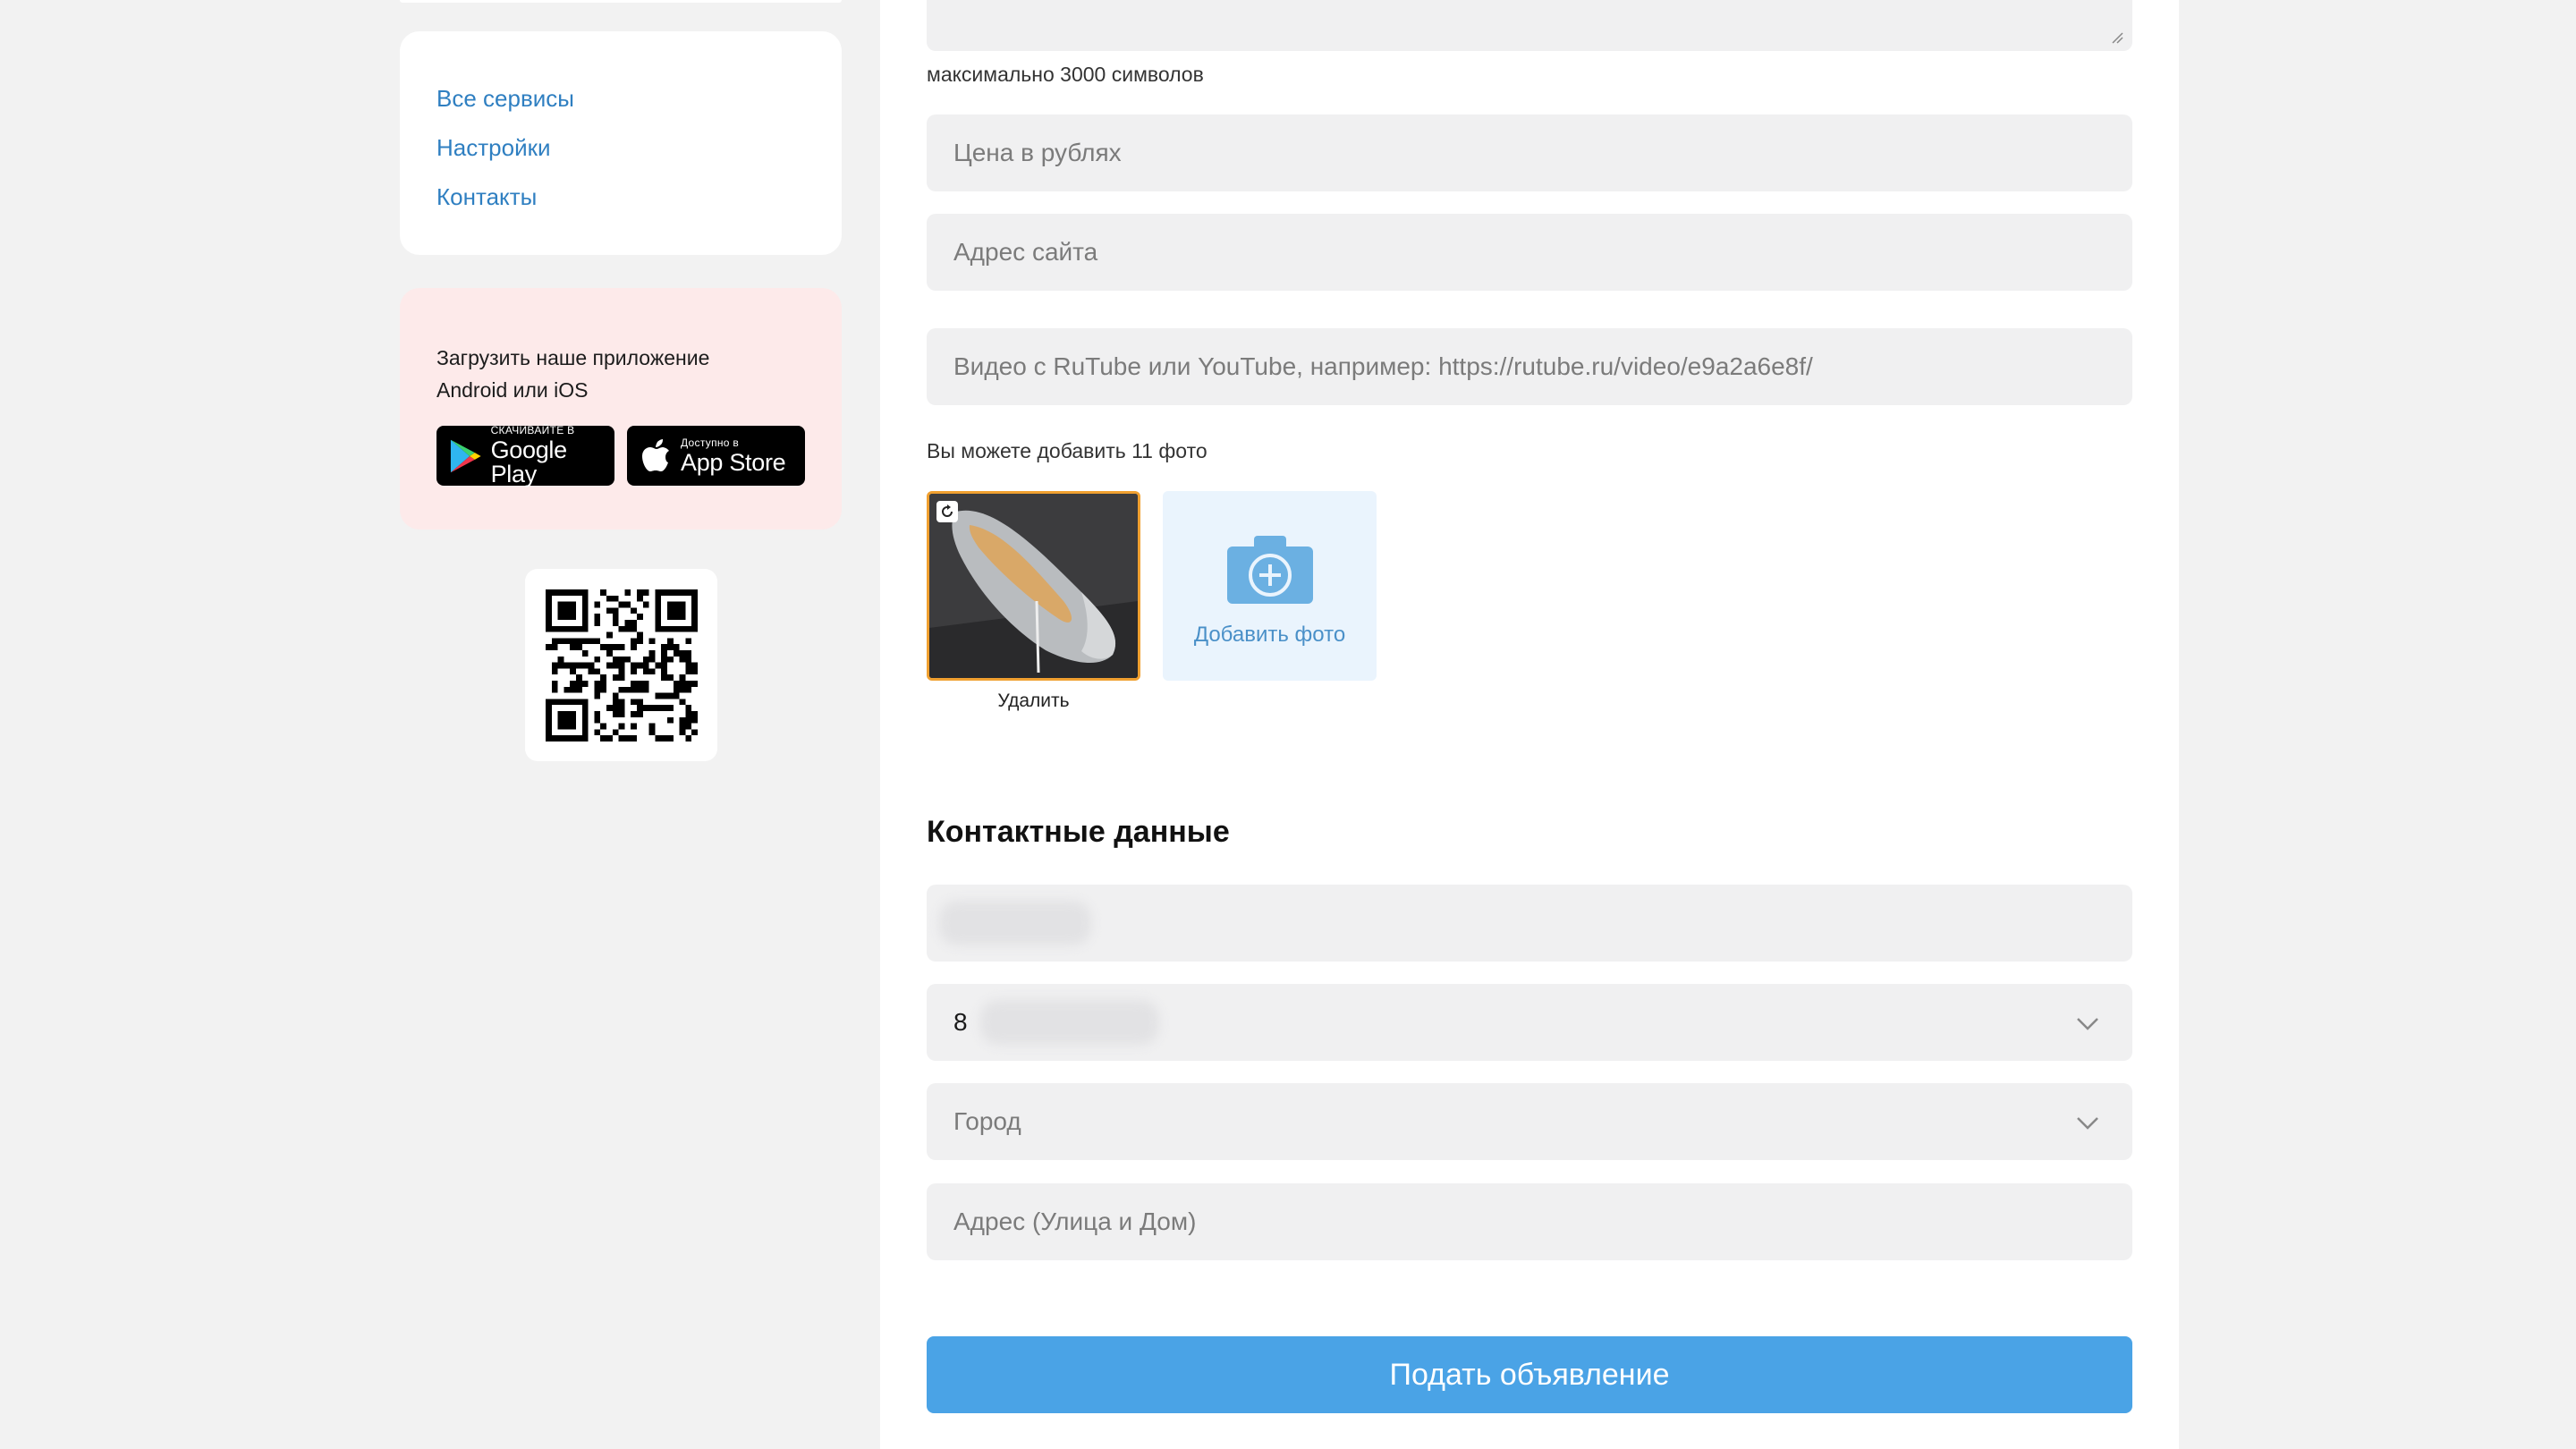 The width and height of the screenshot is (2576, 1449). What do you see at coordinates (2117, 37) in the screenshot?
I see `resize-handle-icon` at bounding box center [2117, 37].